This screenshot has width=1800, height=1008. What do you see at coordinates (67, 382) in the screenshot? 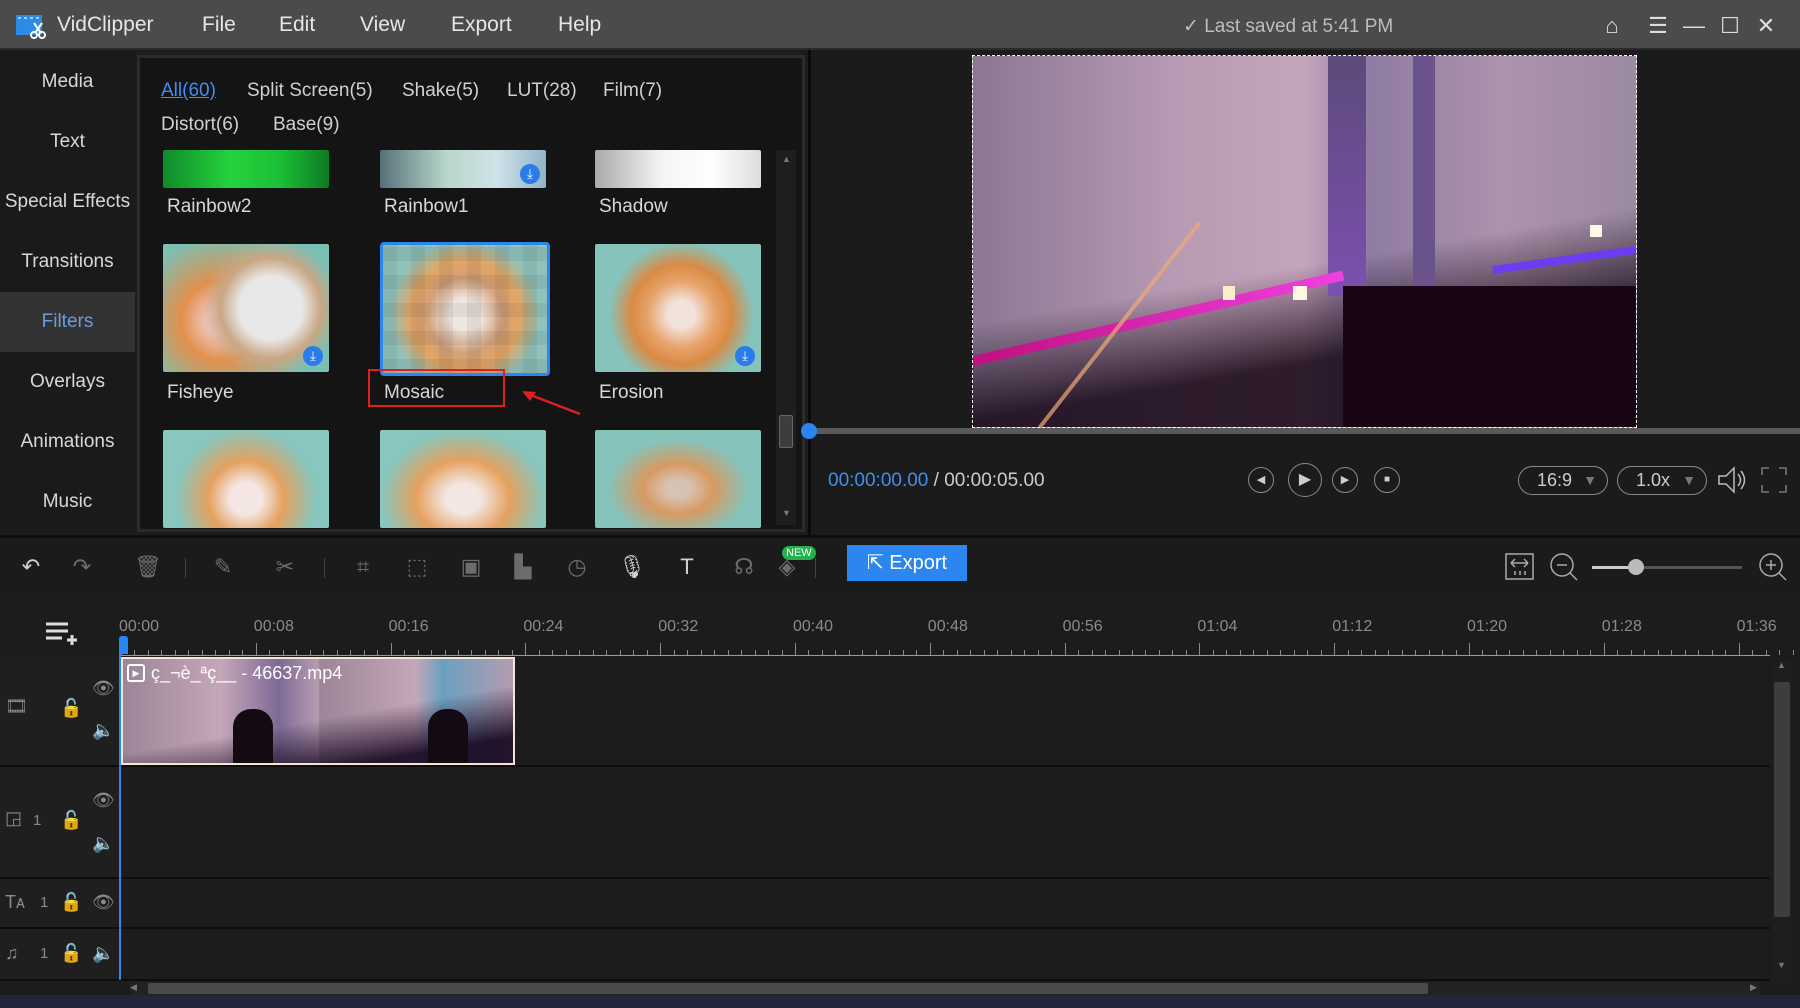
I see `sidebar-item-overlays: Overlays` at bounding box center [67, 382].